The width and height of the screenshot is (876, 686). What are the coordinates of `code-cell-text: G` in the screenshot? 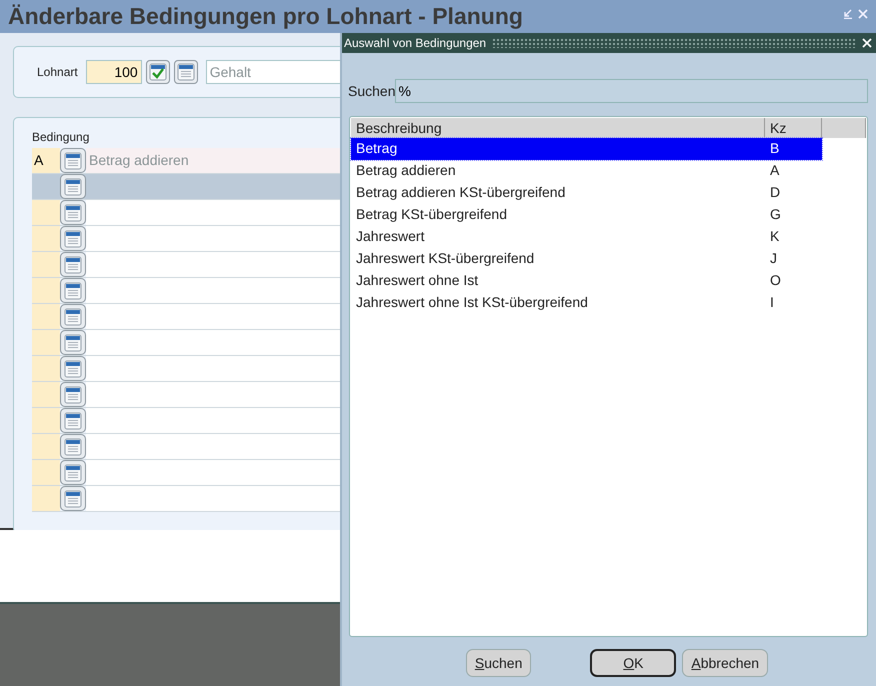 It's located at (775, 214).